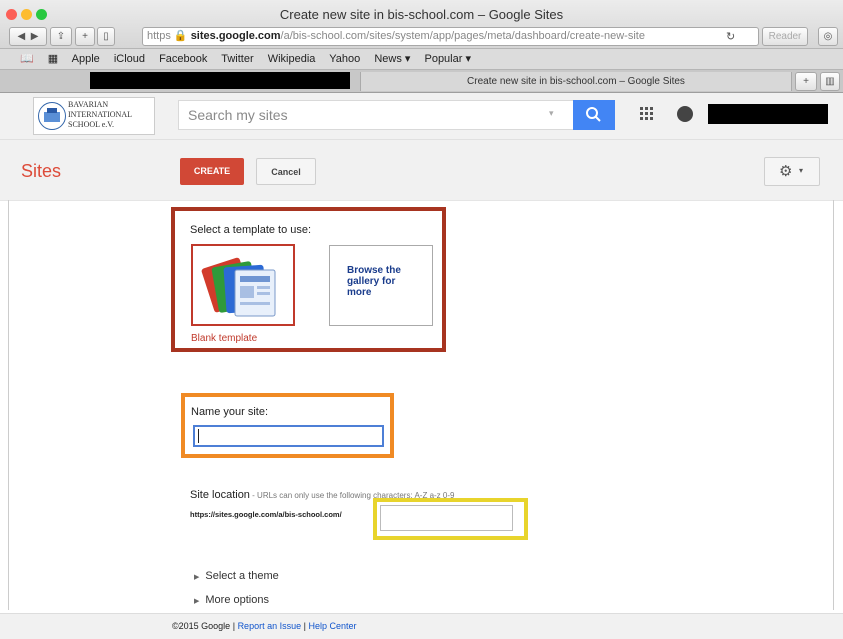 Image resolution: width=843 pixels, height=639 pixels. I want to click on help-center-link: Help Center, so click(332, 626).